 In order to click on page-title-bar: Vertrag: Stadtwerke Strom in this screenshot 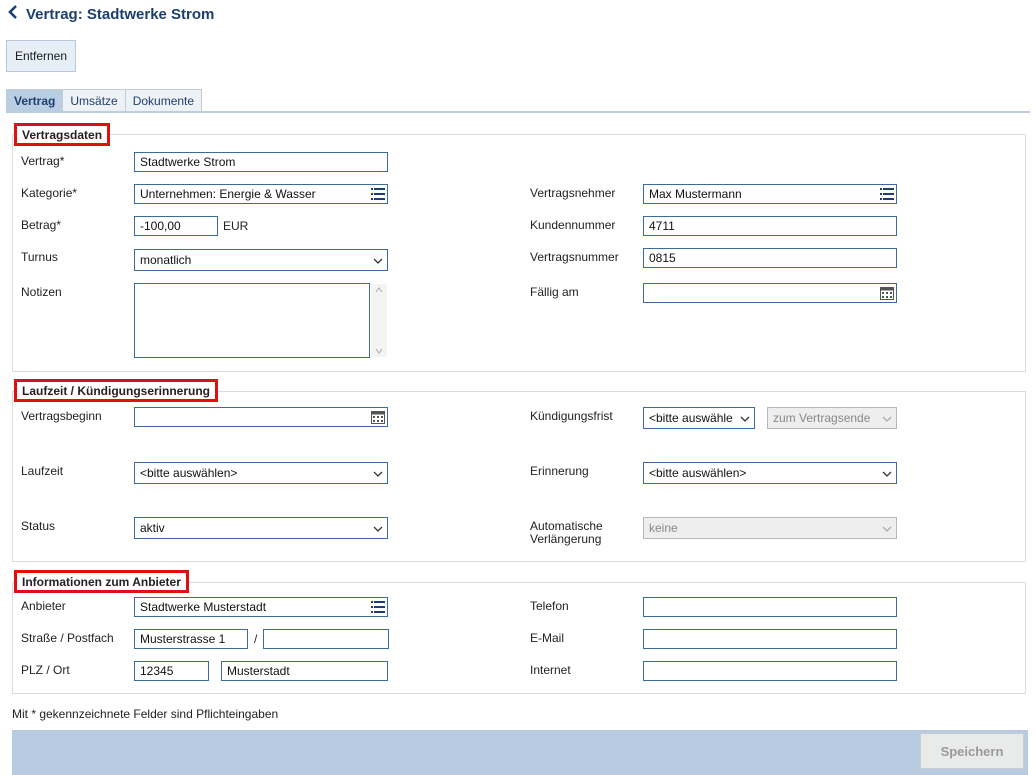, I will do `click(111, 14)`.